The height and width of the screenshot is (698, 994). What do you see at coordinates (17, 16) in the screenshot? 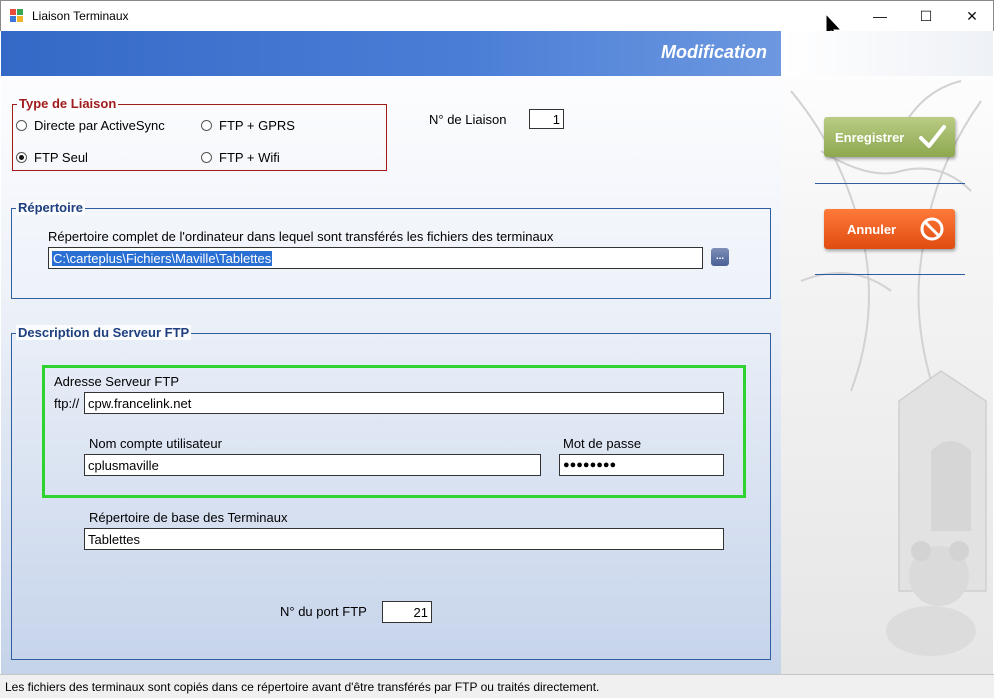
I see `app-icon` at bounding box center [17, 16].